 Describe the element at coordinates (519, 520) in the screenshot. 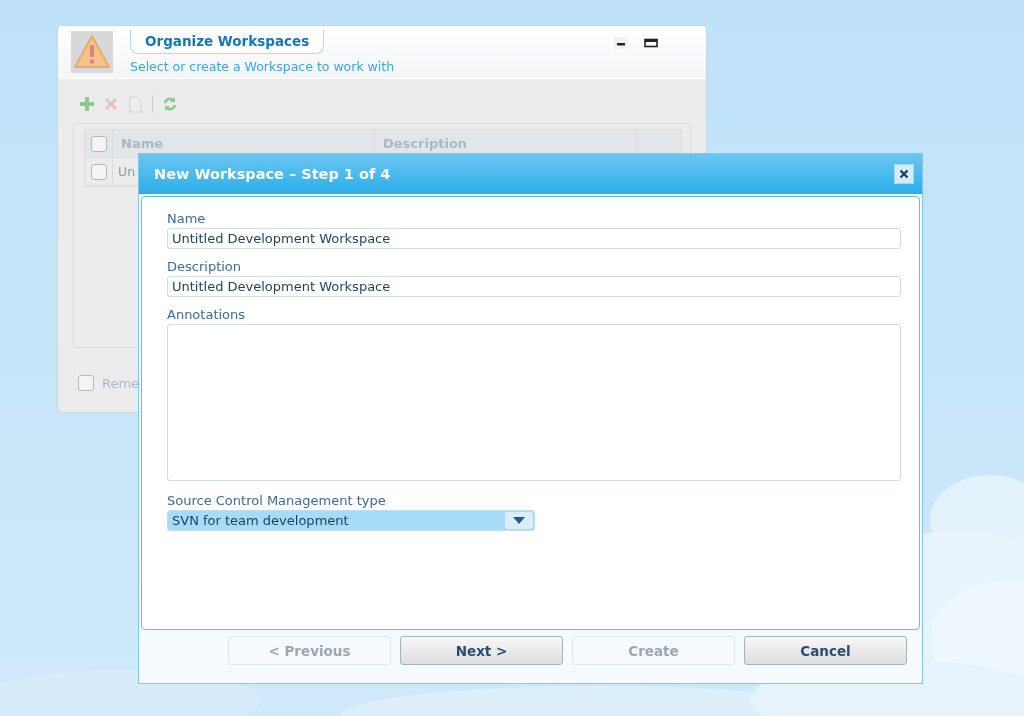

I see `dropdown-arrow-icon` at that location.